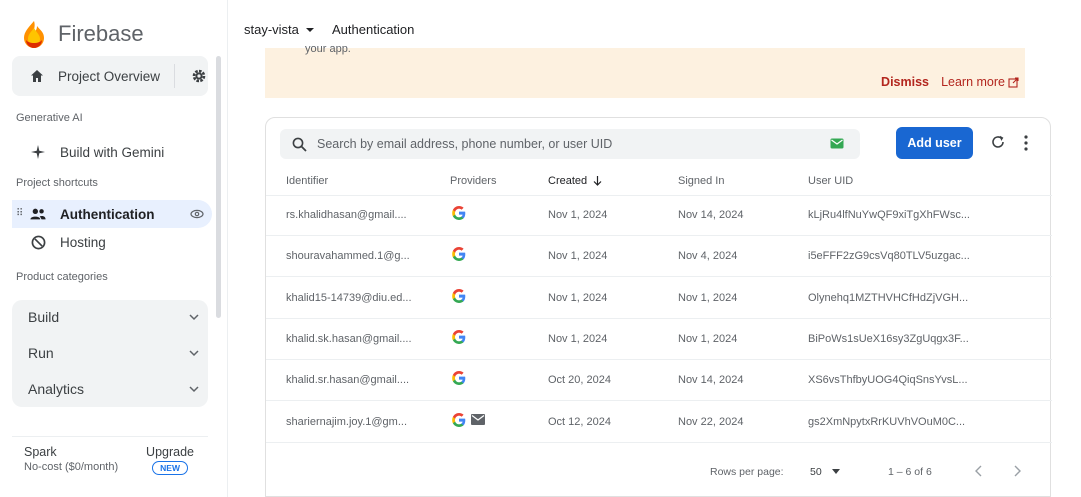 The height and width of the screenshot is (497, 1081). What do you see at coordinates (112, 242) in the screenshot?
I see `sidebar-item-hosting: Hosting` at bounding box center [112, 242].